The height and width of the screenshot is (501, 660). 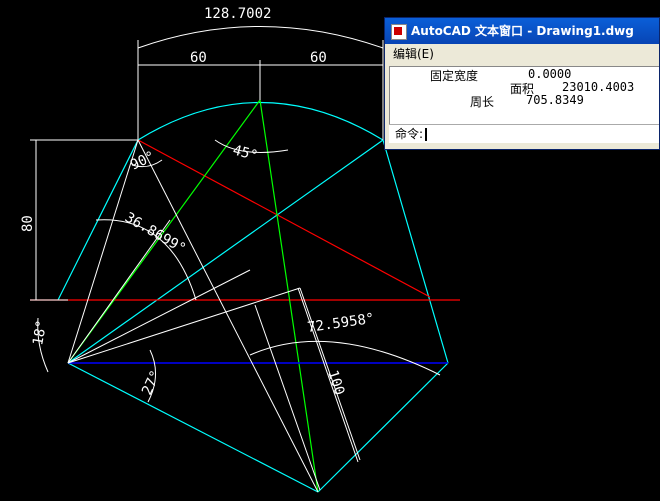 What do you see at coordinates (28, 223) in the screenshot?
I see `dim-height: 80` at bounding box center [28, 223].